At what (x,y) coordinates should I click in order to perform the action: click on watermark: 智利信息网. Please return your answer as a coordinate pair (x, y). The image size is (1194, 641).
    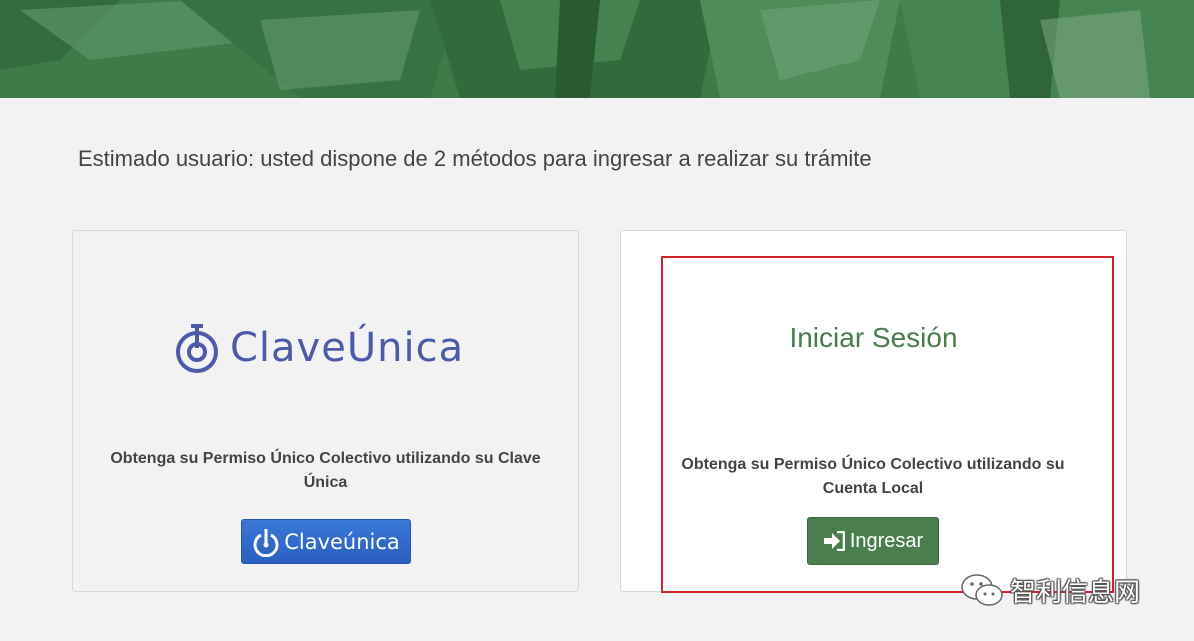
    Looking at the image, I should click on (1050, 590).